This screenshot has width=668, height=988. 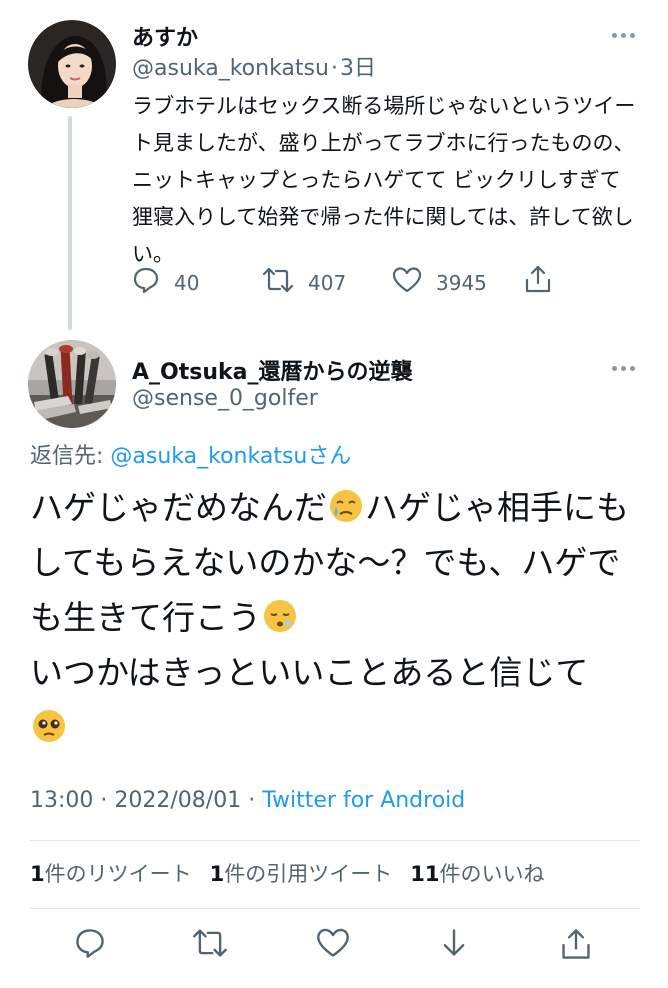 I want to click on retweet-action: 407, so click(x=304, y=282).